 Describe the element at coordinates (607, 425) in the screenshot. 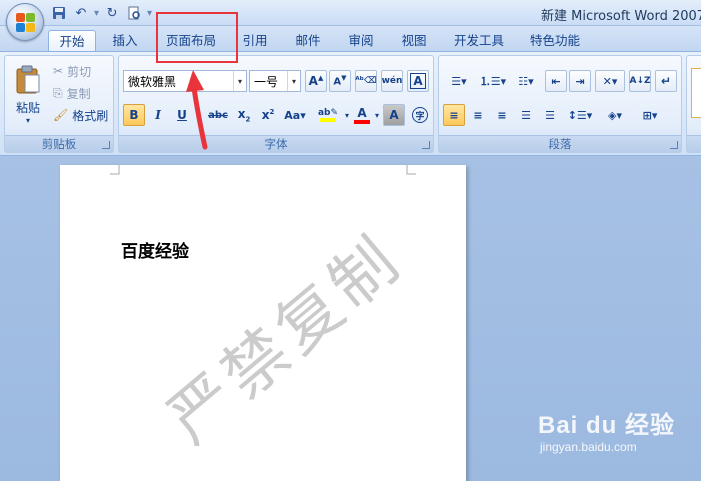

I see `baidu-logo-text: Bai du 经验` at that location.